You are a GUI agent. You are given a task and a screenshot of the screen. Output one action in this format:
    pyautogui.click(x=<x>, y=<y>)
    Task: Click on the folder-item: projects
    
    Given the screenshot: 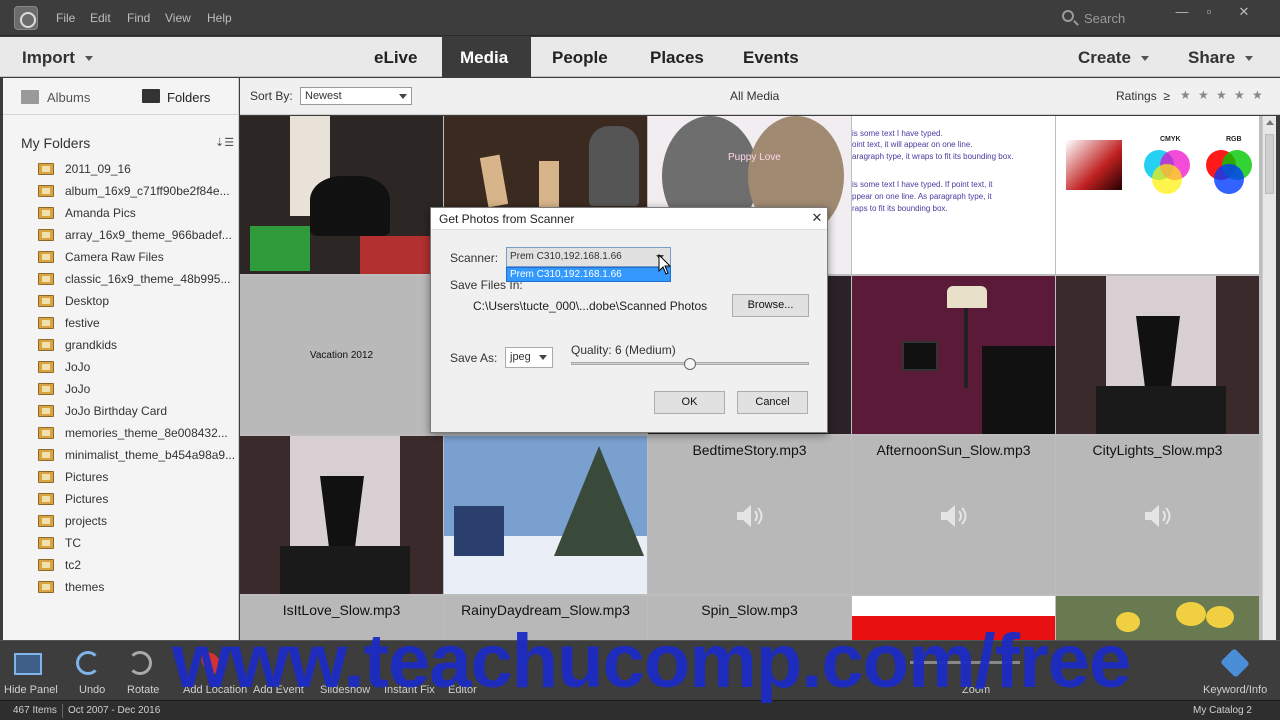 What is the action you would take?
    pyautogui.click(x=138, y=521)
    